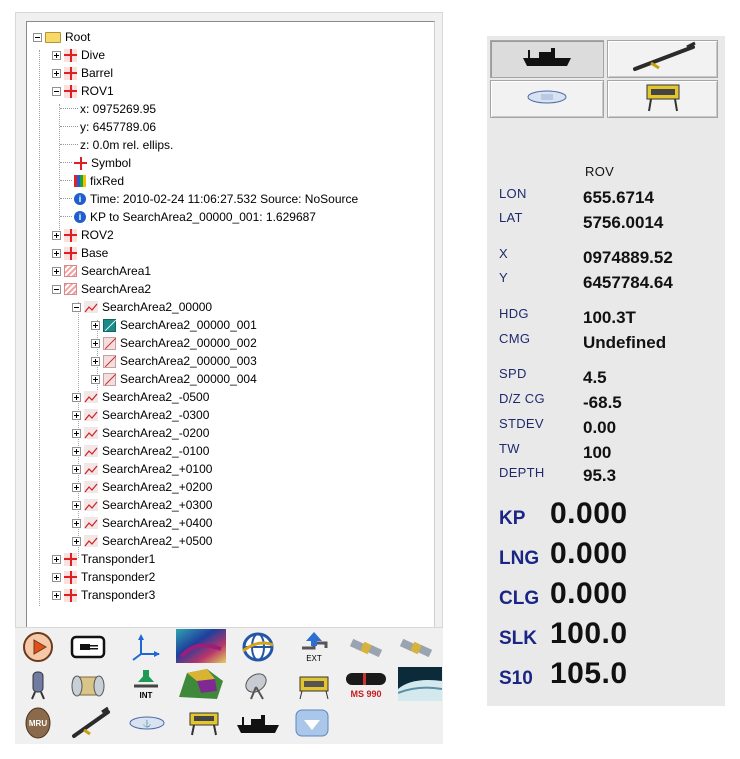  I want to click on rov-icon, so click(204, 723).